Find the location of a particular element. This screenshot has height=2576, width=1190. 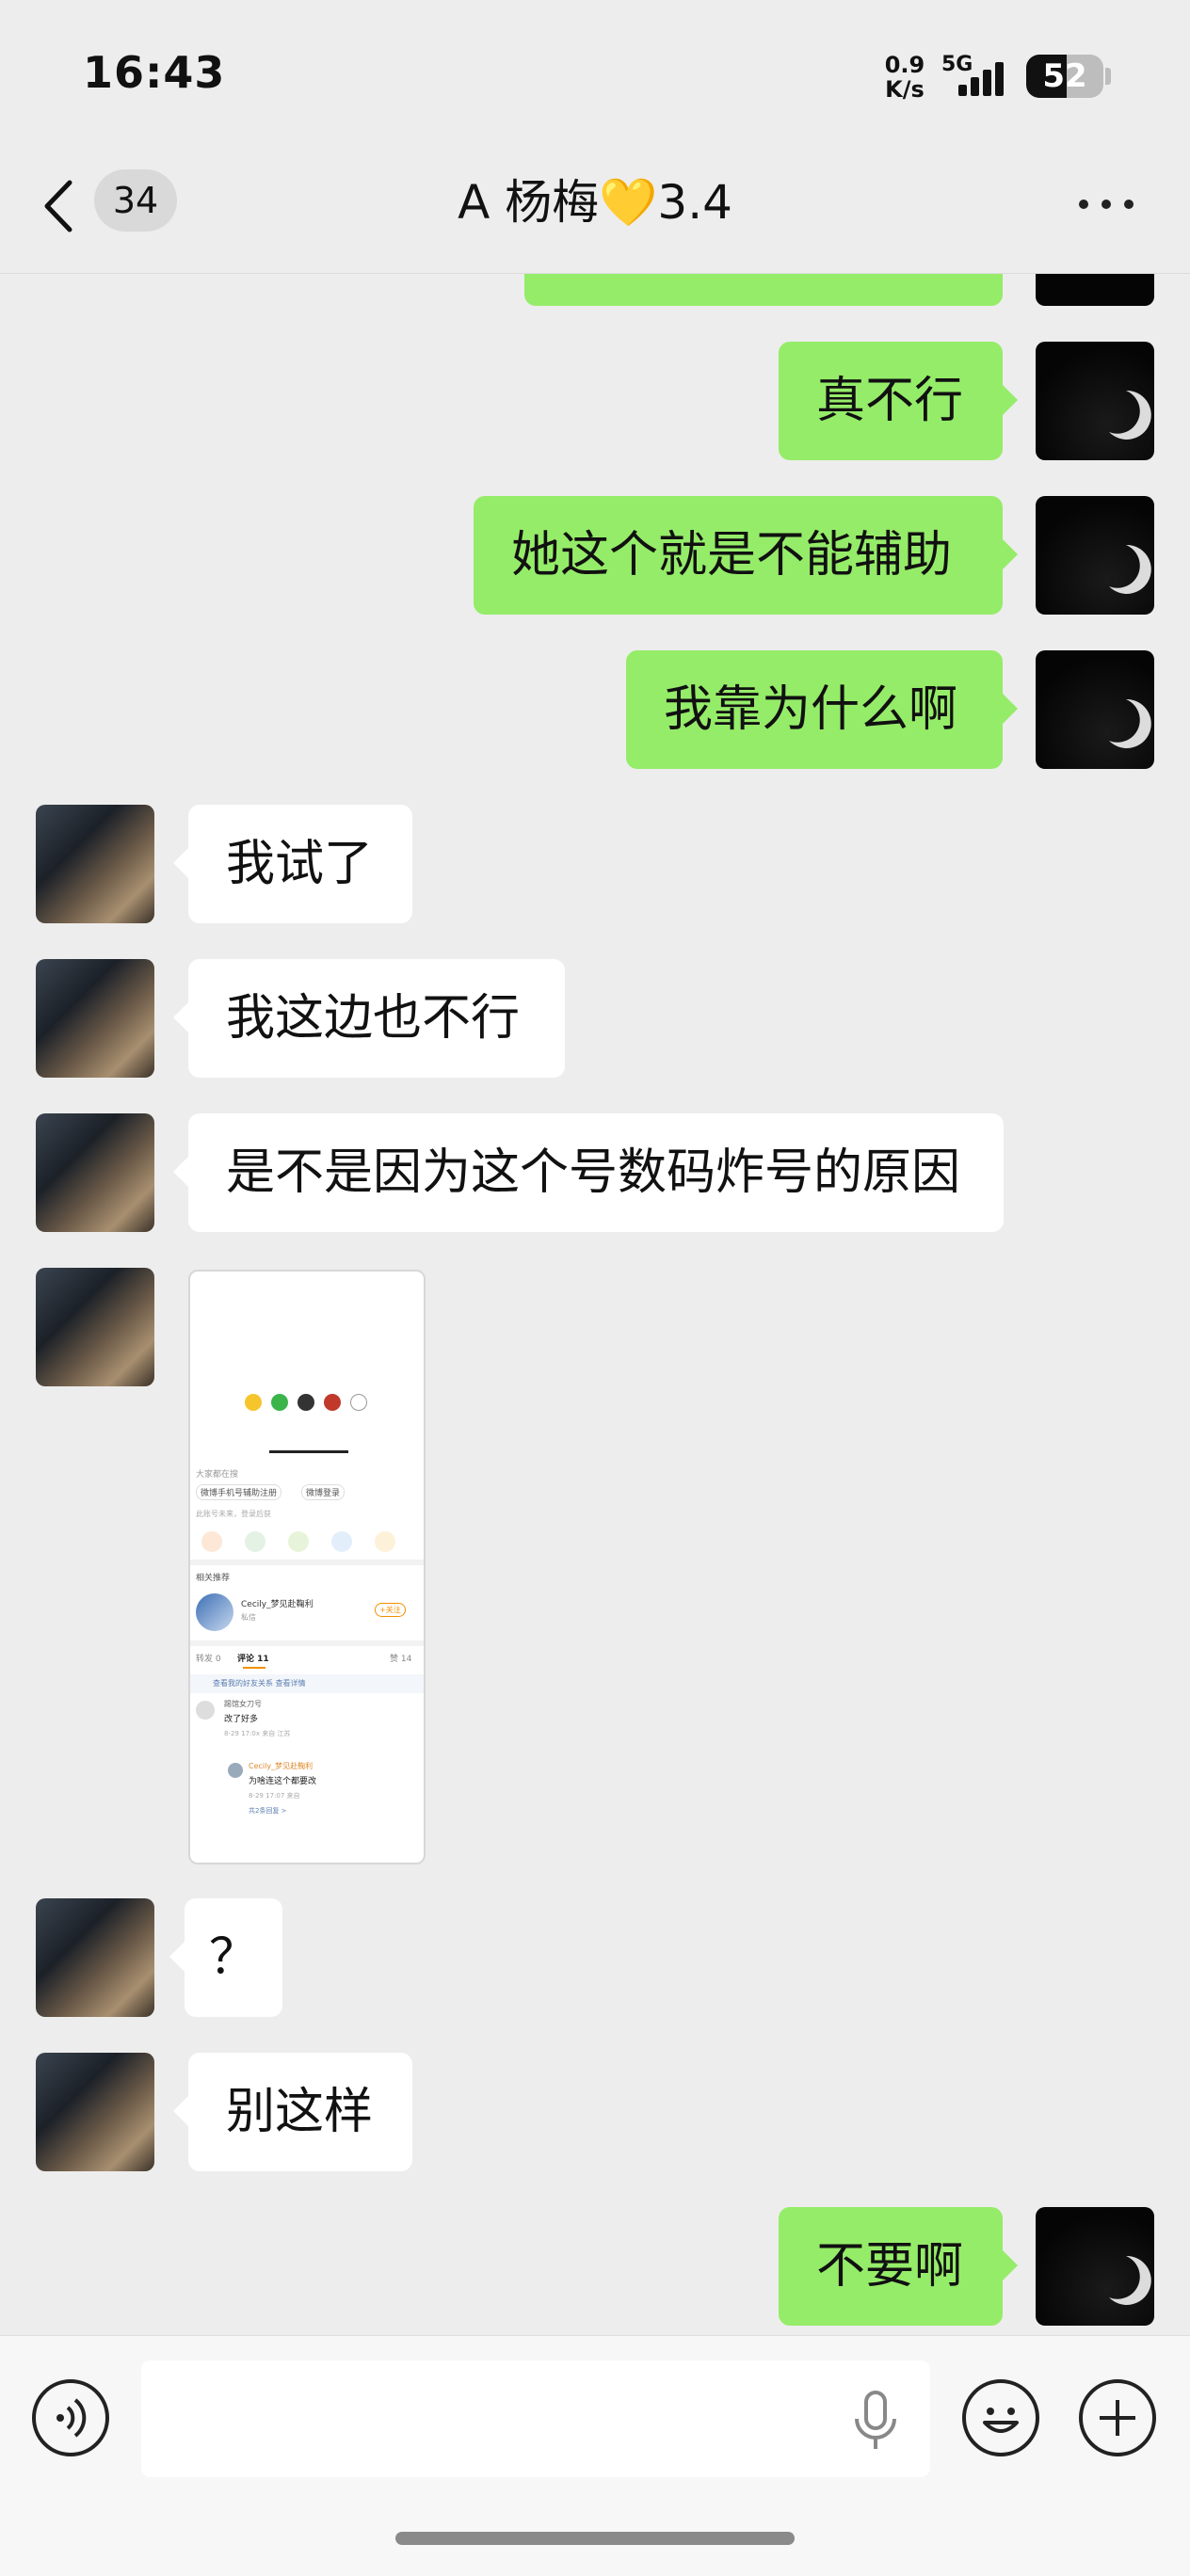

more-button is located at coordinates (1106, 203).